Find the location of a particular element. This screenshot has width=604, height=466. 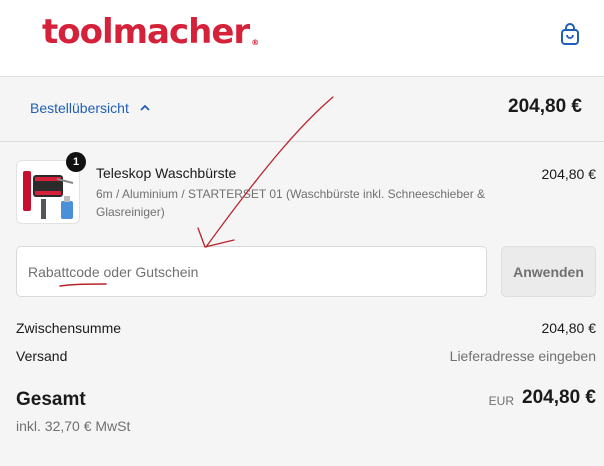

subtotal-label: Zwischensumme is located at coordinates (69, 328).